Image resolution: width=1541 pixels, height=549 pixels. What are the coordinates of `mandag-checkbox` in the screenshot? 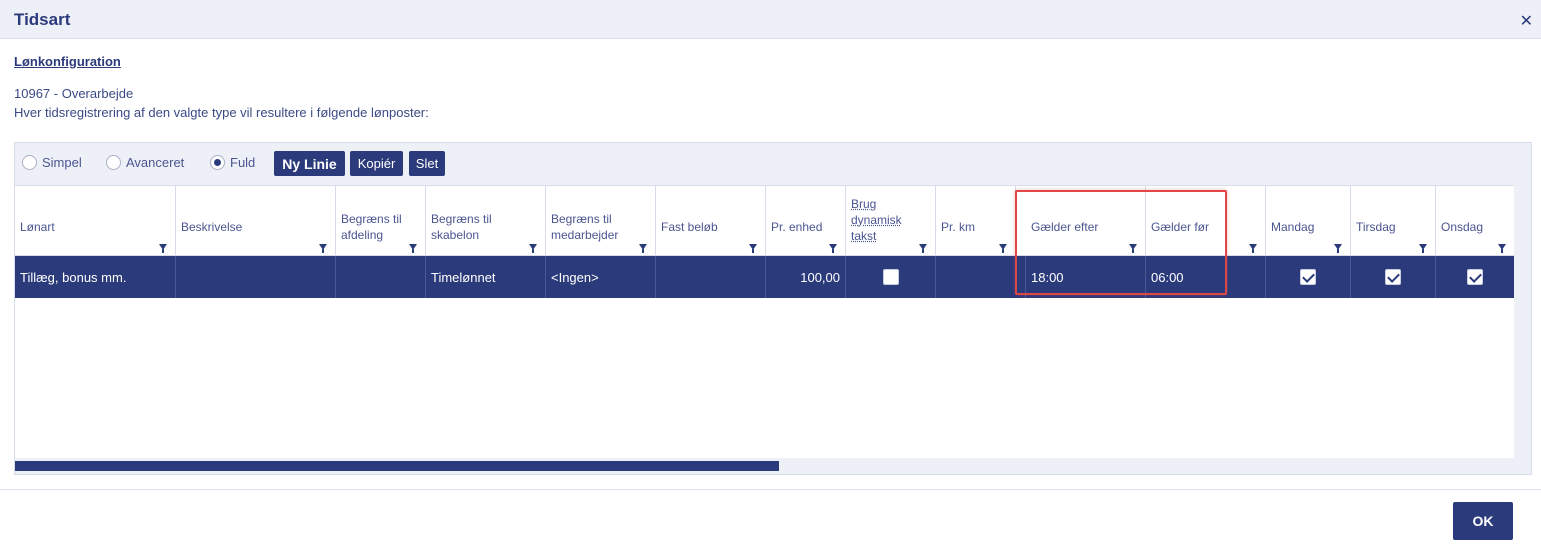 It's located at (1308, 277).